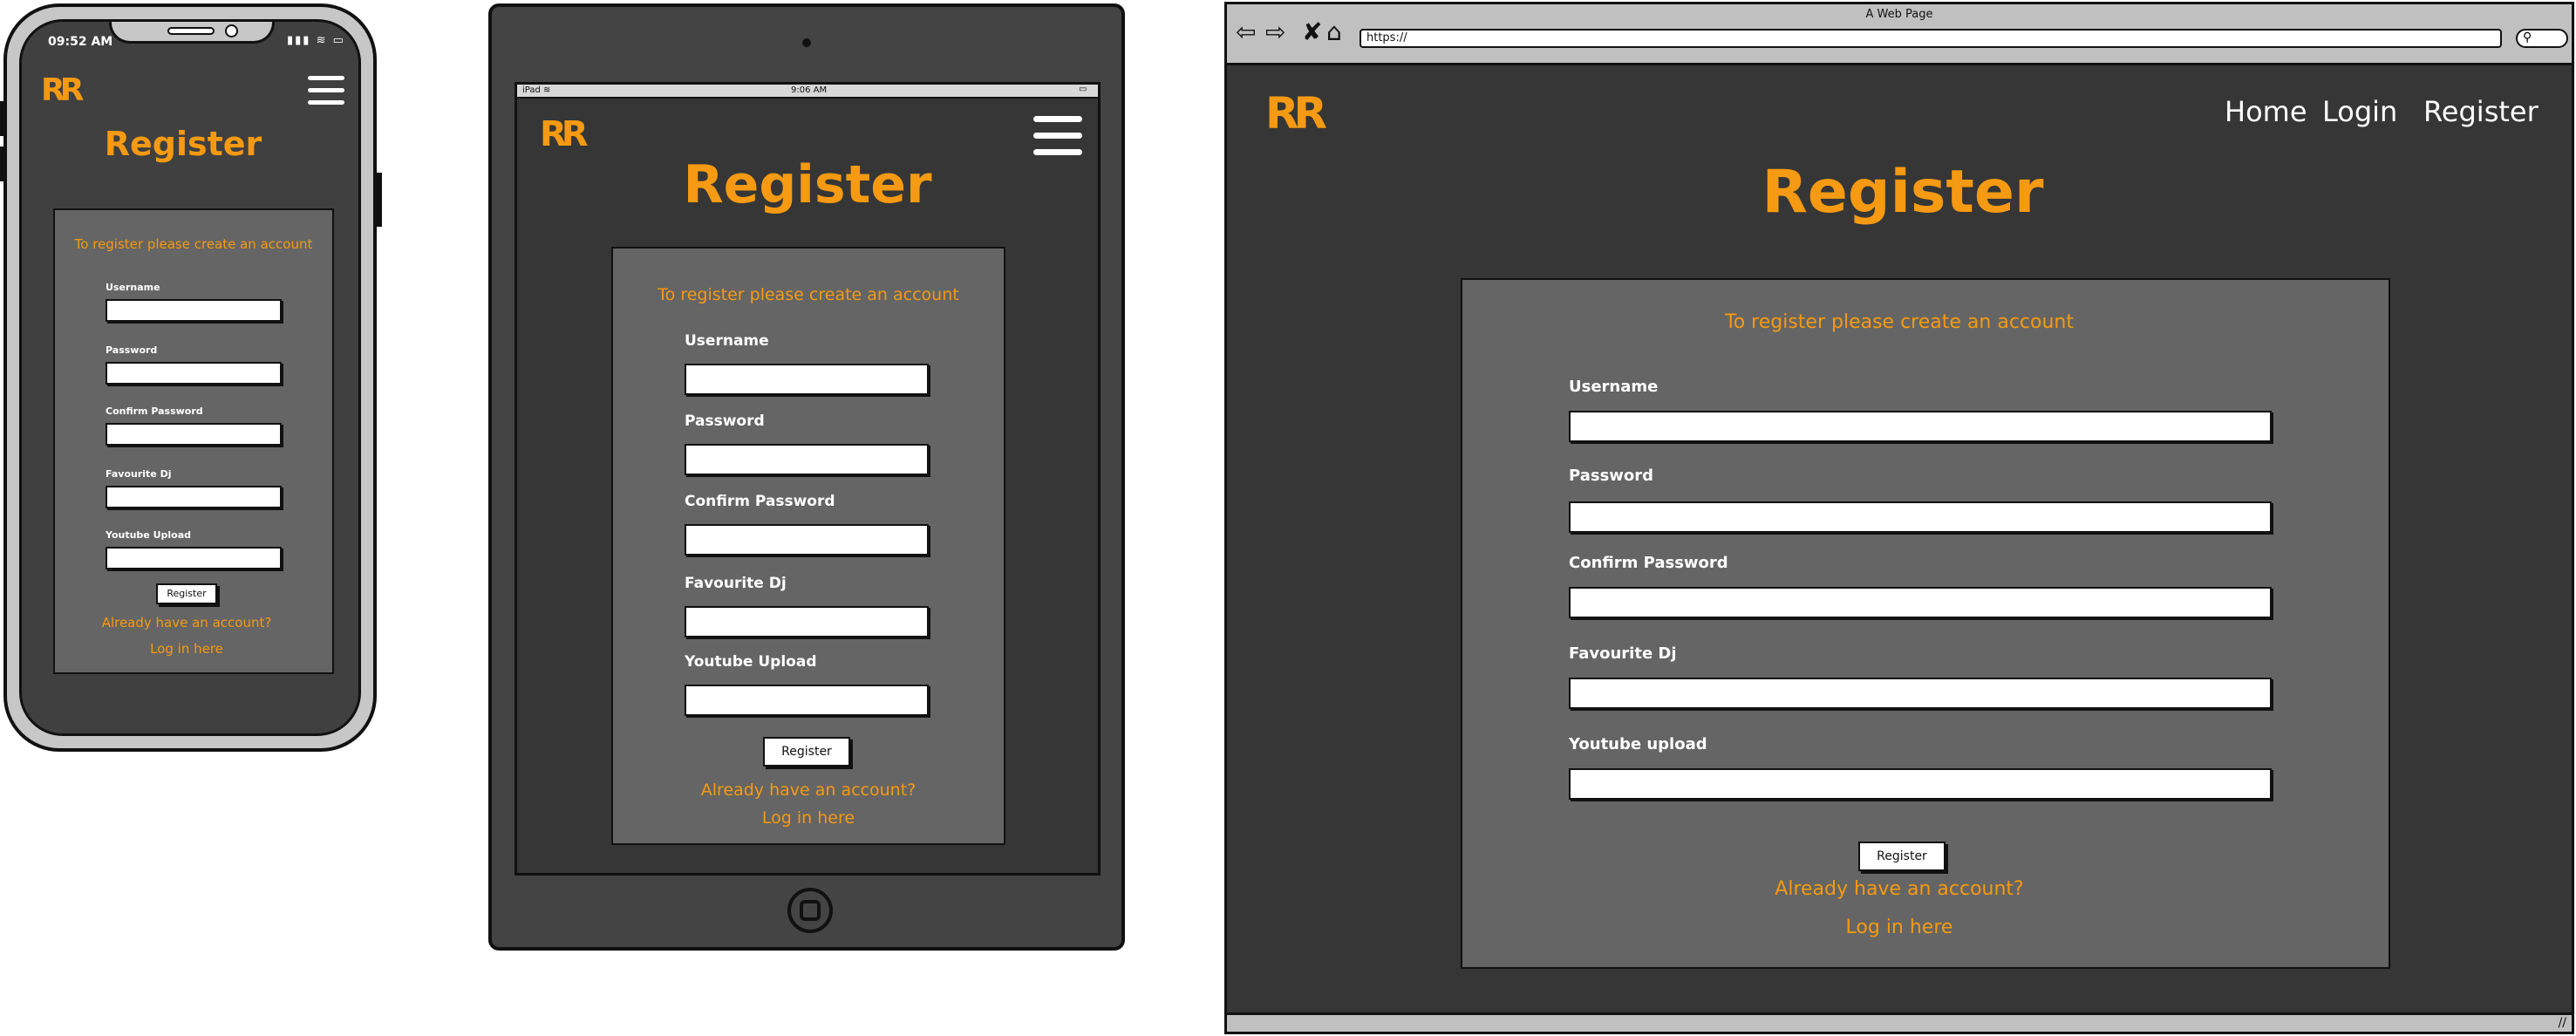 This screenshot has height=1036, width=2576. I want to click on stop-icon: ✘, so click(1312, 32).